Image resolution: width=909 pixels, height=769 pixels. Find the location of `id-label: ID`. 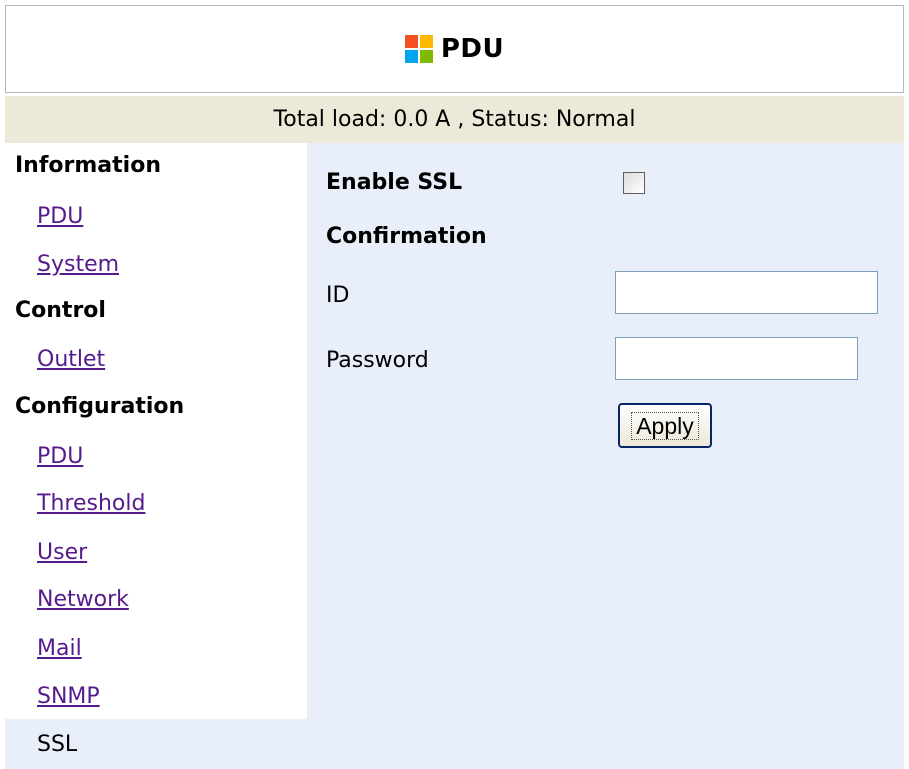

id-label: ID is located at coordinates (338, 295).